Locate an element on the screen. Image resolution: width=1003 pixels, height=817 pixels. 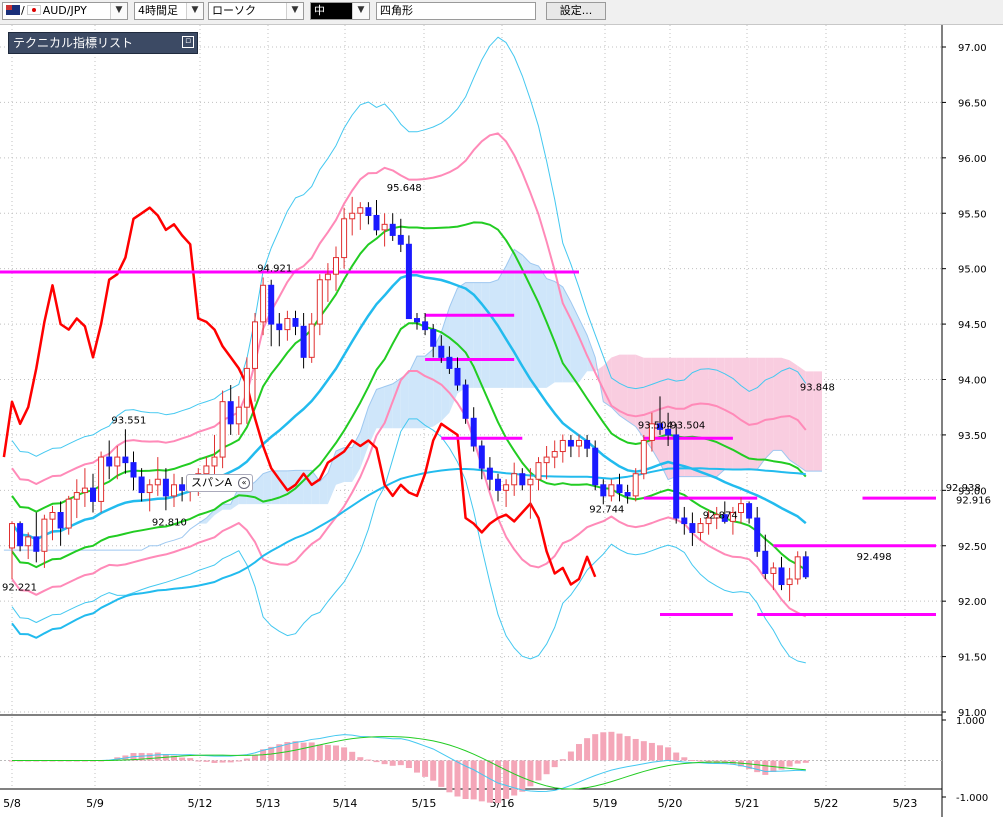
line-width-select: 中 ▼ is located at coordinates (340, 11).